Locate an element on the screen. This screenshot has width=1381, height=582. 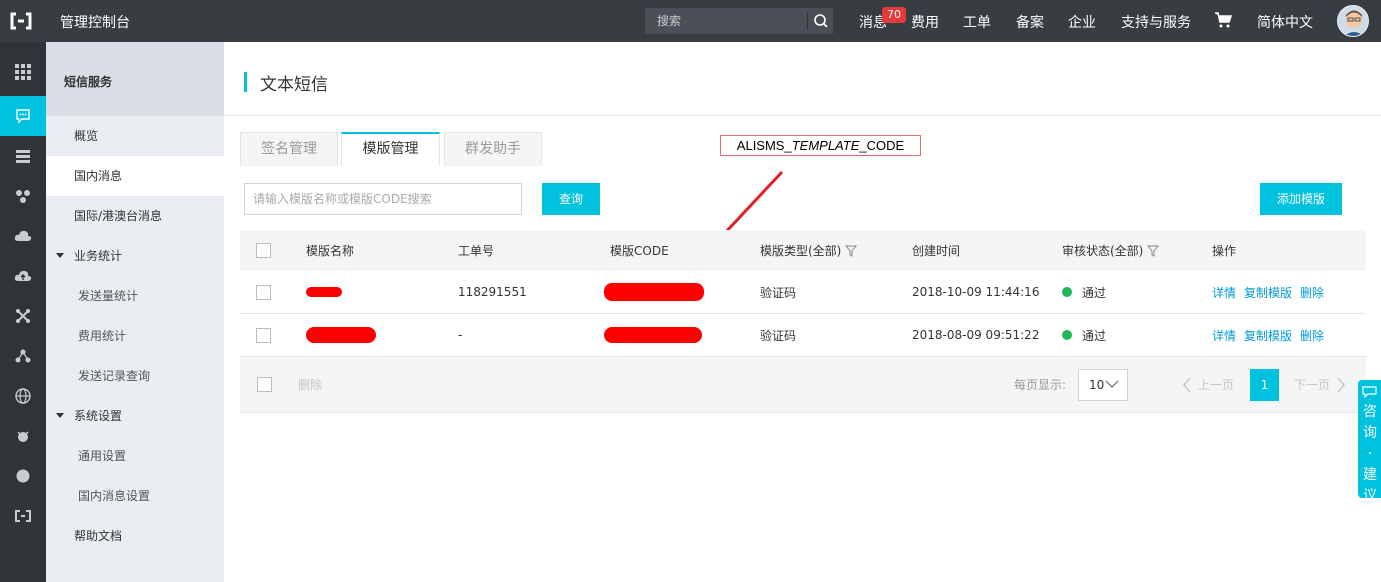
menu-overview: 概览 is located at coordinates (135, 136).